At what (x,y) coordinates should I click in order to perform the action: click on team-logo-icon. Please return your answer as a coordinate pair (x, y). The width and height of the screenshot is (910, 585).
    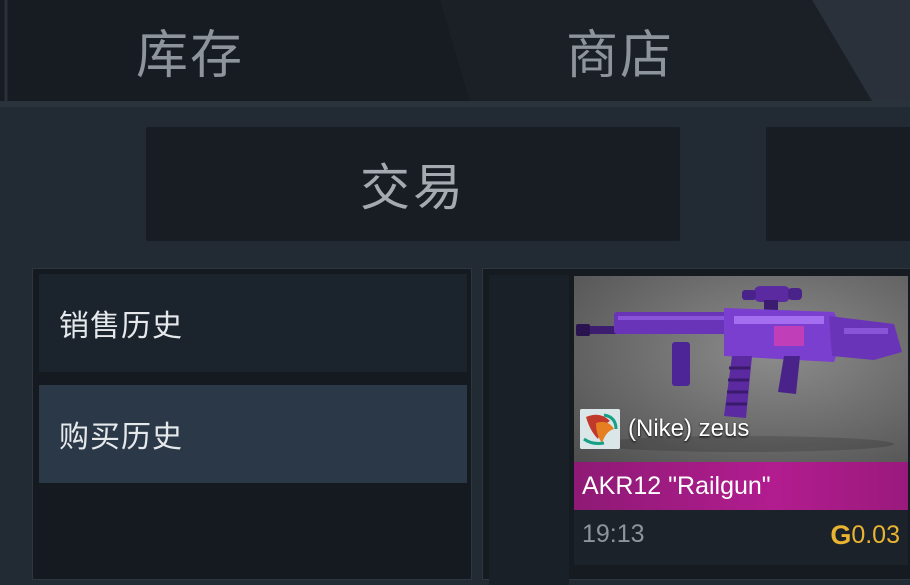
    Looking at the image, I should click on (600, 429).